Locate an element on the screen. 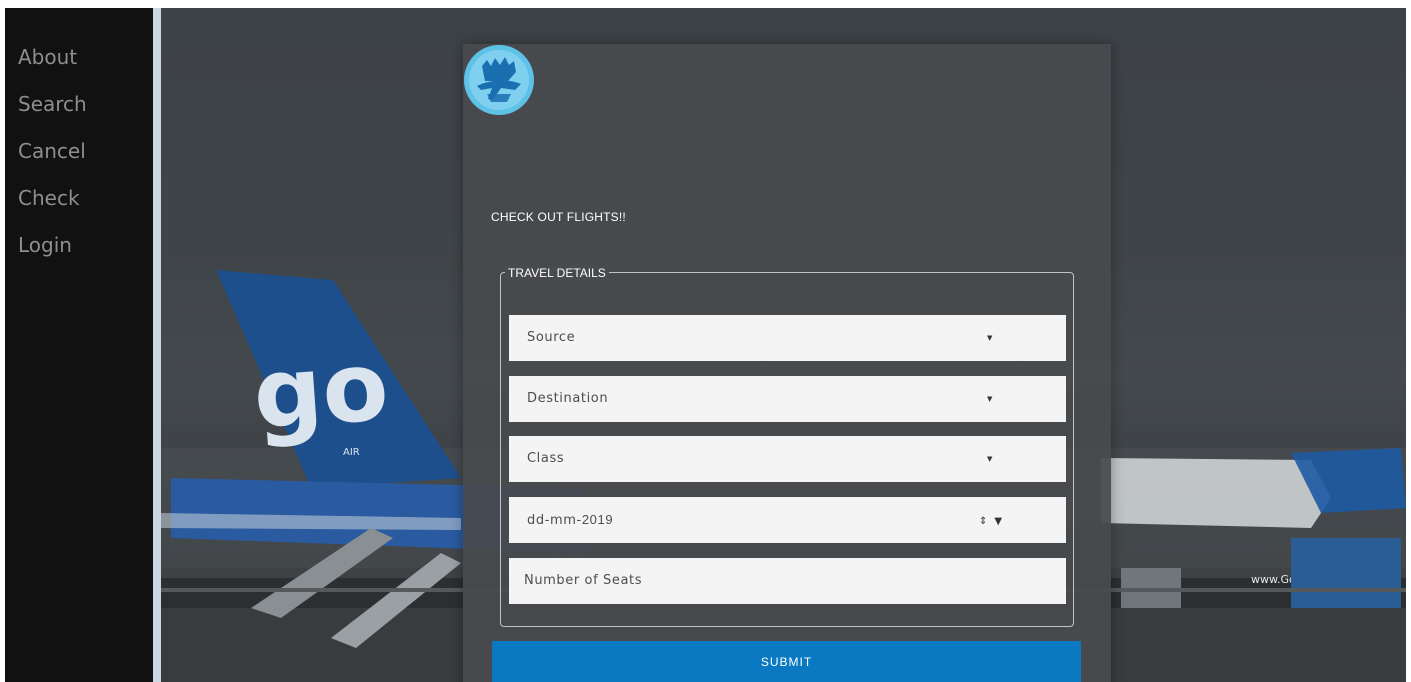  class-select: Class ▼ is located at coordinates (787, 459).